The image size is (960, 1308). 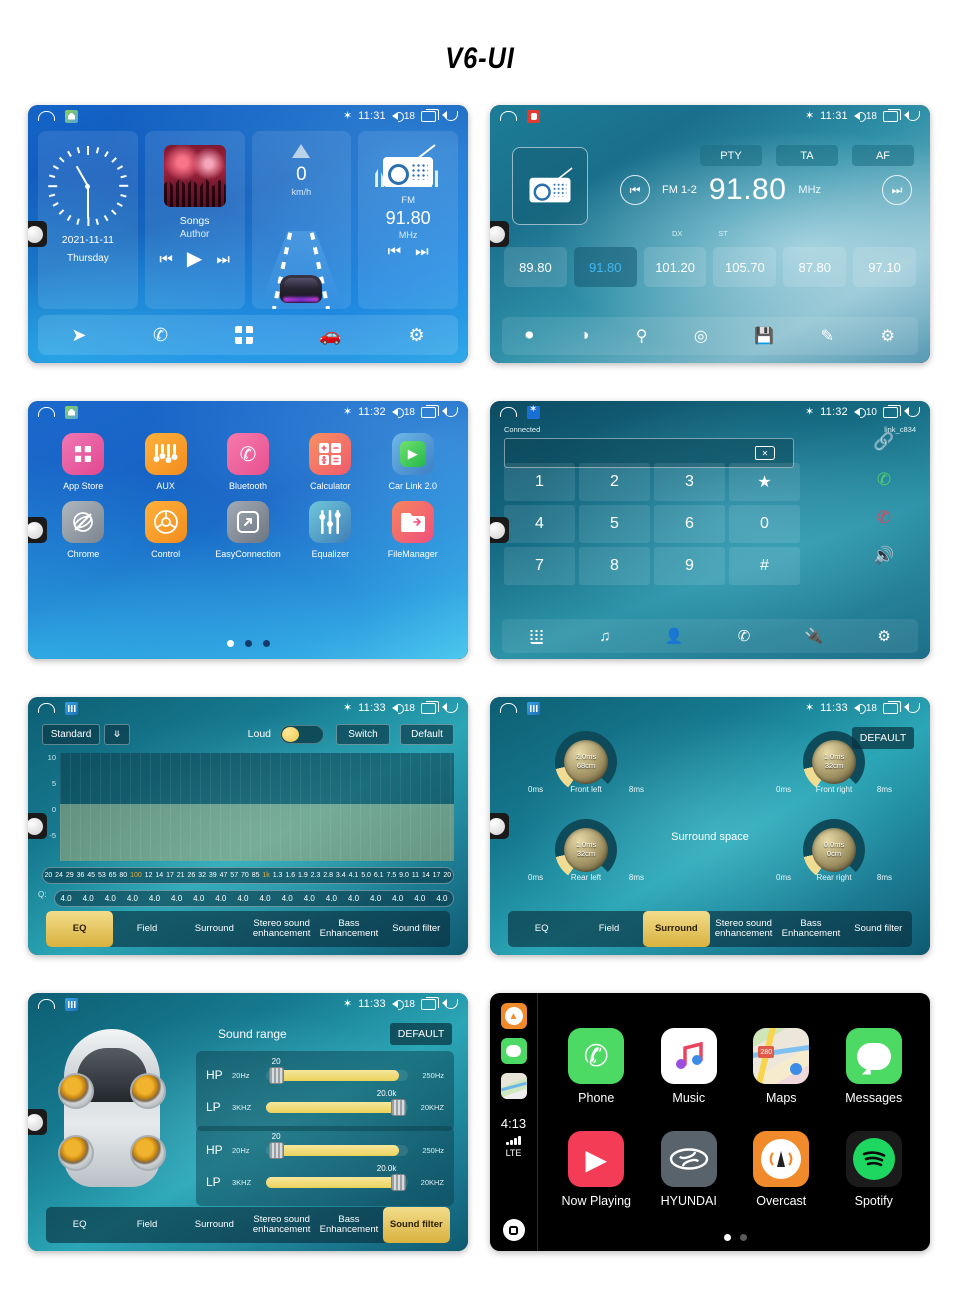 What do you see at coordinates (278, 875) in the screenshot?
I see `freq-value: 1.3` at bounding box center [278, 875].